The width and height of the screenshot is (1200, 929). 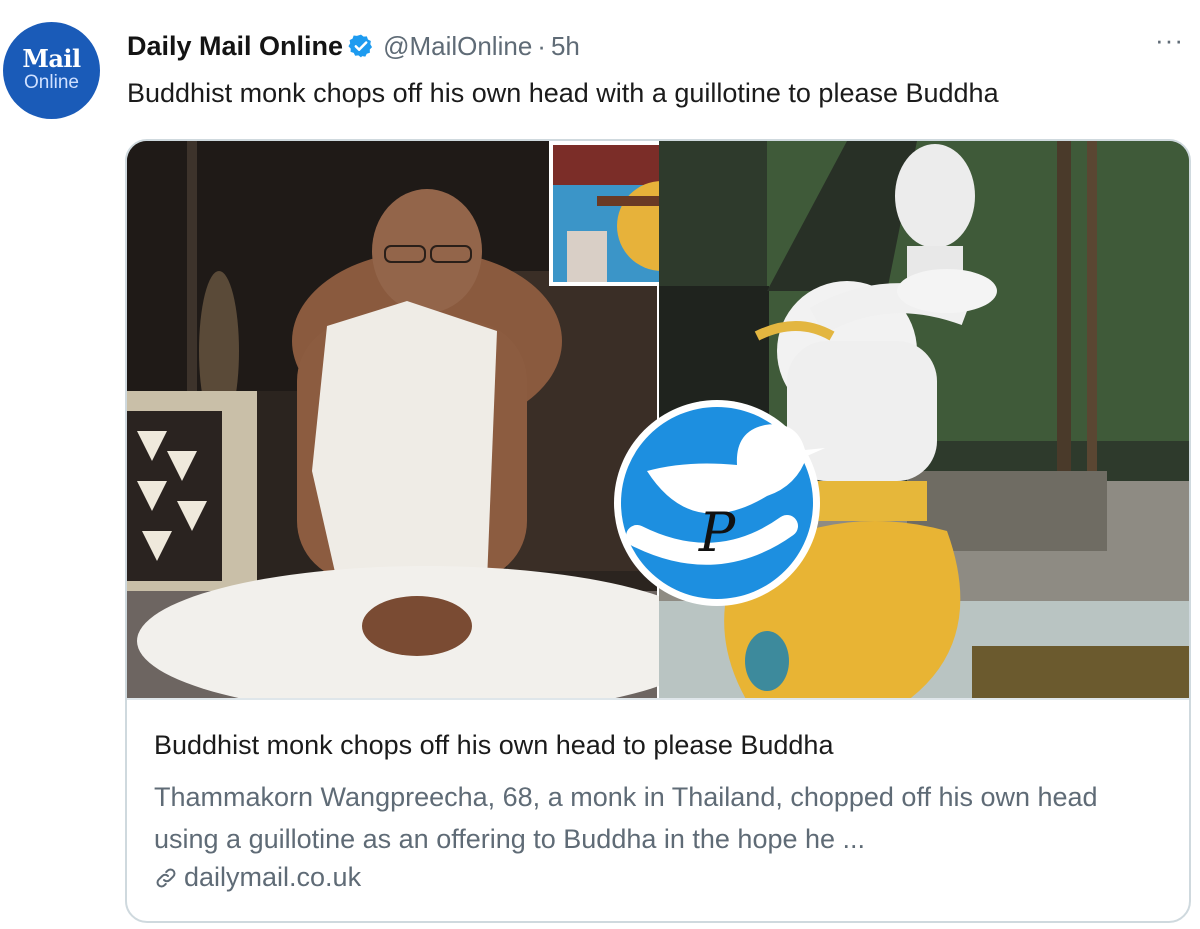 What do you see at coordinates (1169, 40) in the screenshot?
I see `more-options-icon: ···` at bounding box center [1169, 40].